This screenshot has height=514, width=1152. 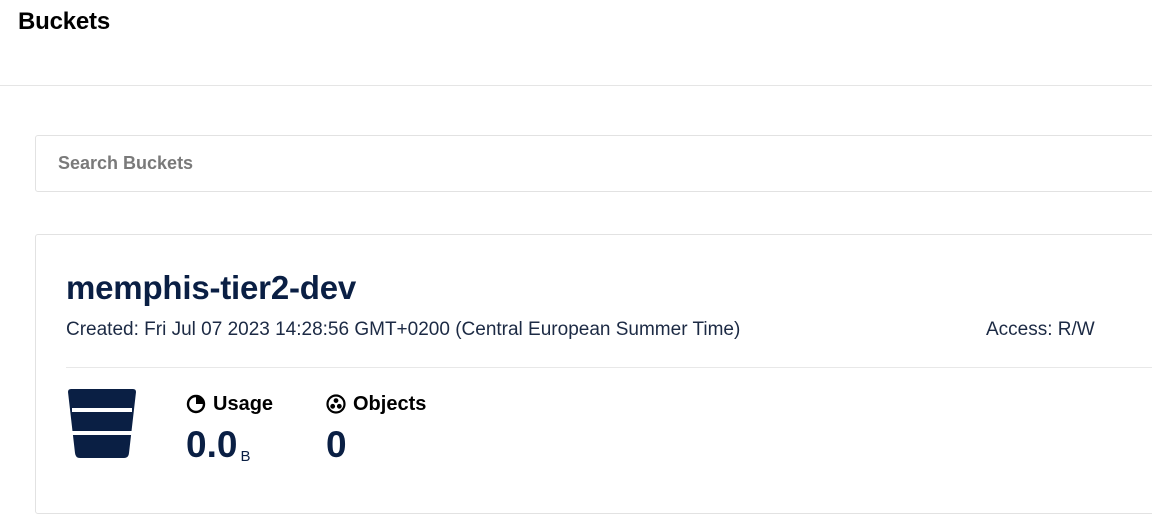 I want to click on usage-metric: Usage 0.0 B, so click(x=230, y=428).